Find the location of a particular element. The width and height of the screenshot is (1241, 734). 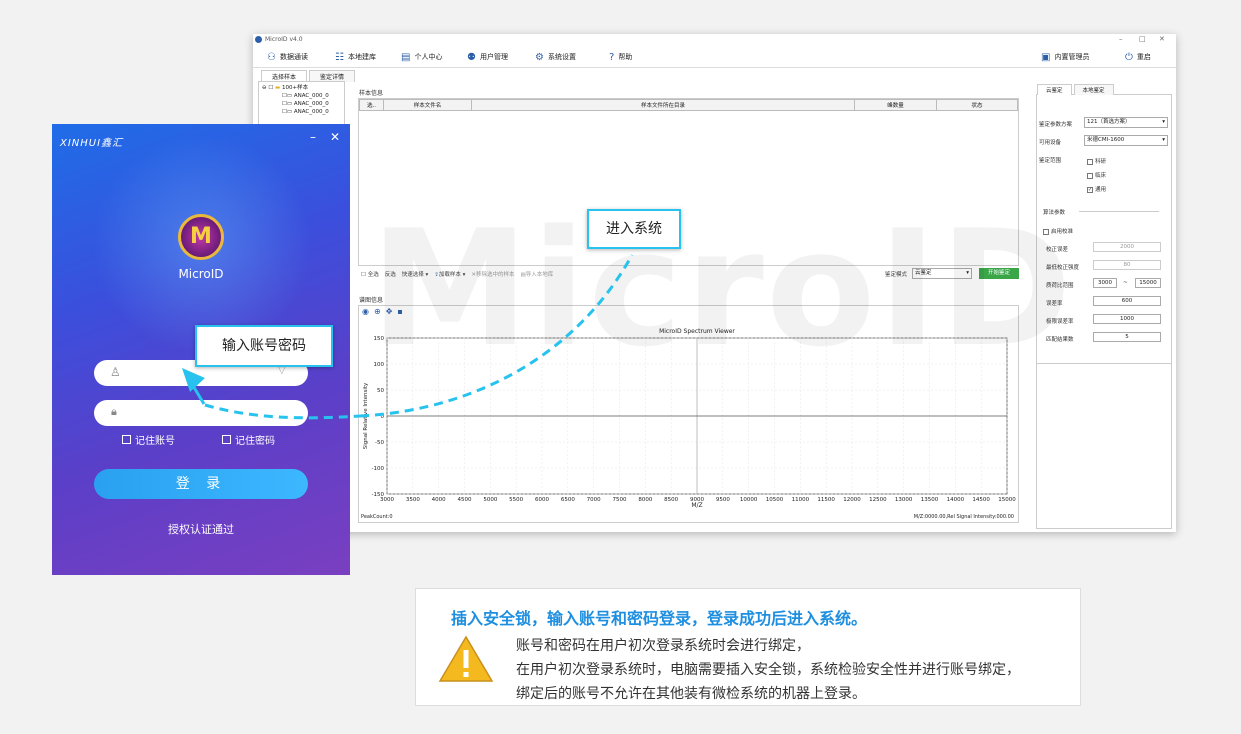

note-line: 账号和密码在用户初次登录系统时会进行绑定， is located at coordinates (663, 646).